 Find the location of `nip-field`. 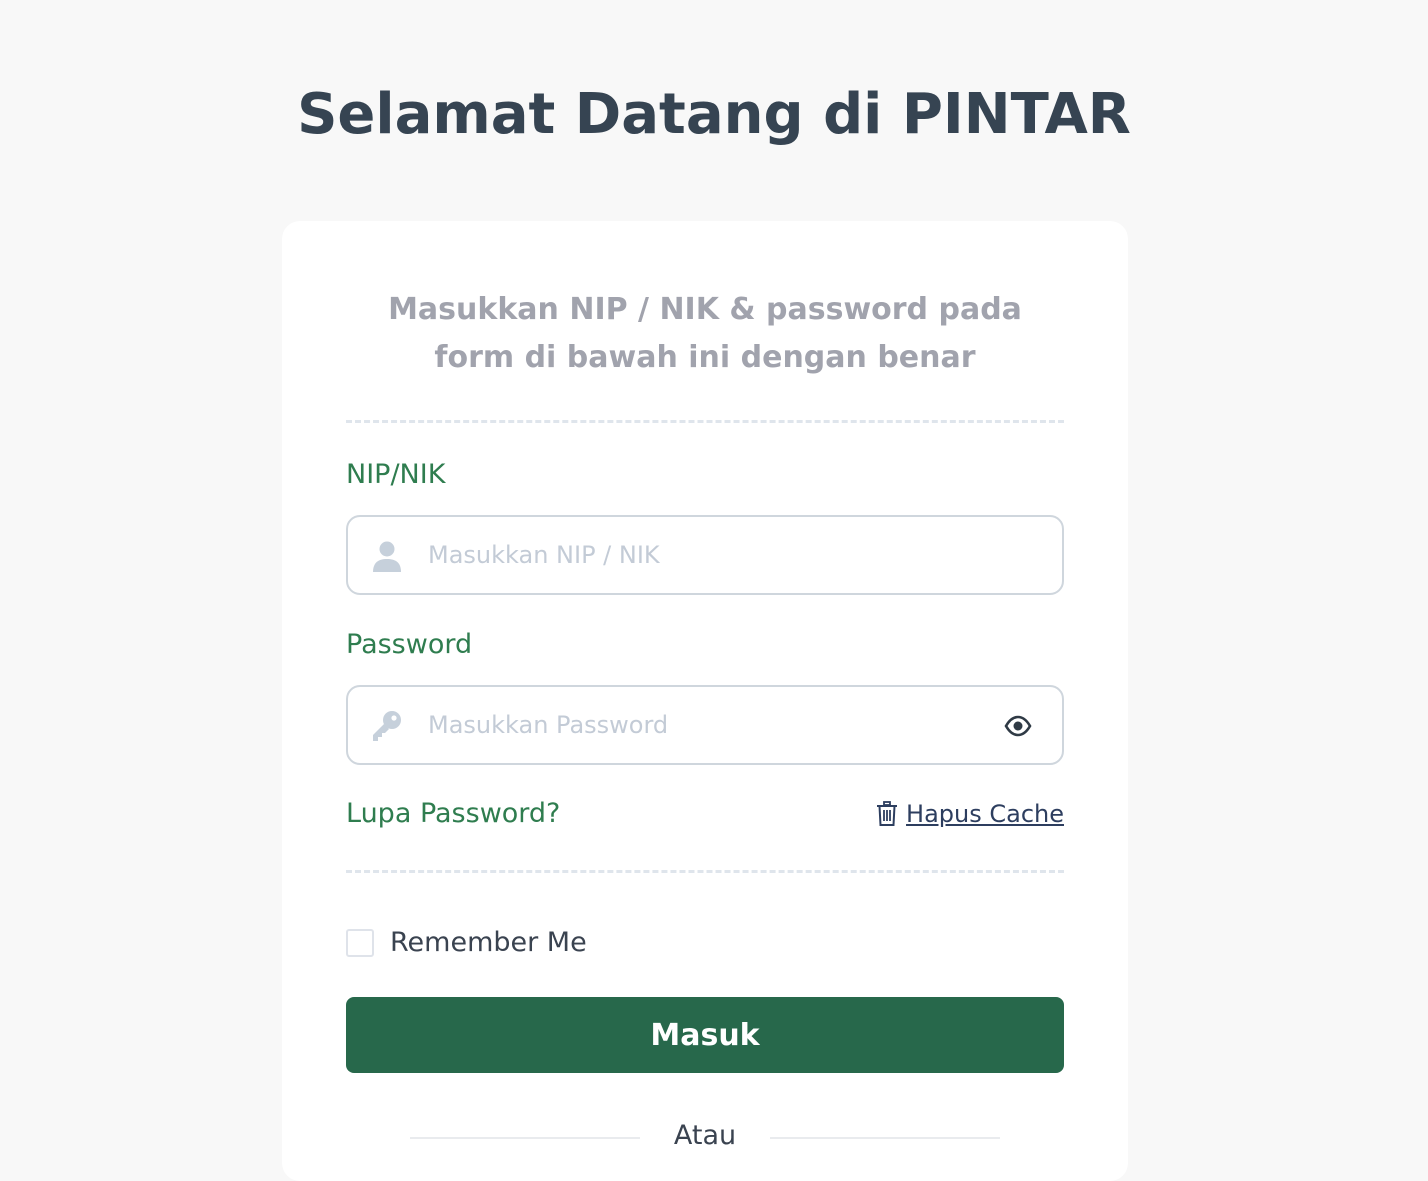

nip-field is located at coordinates (705, 555).